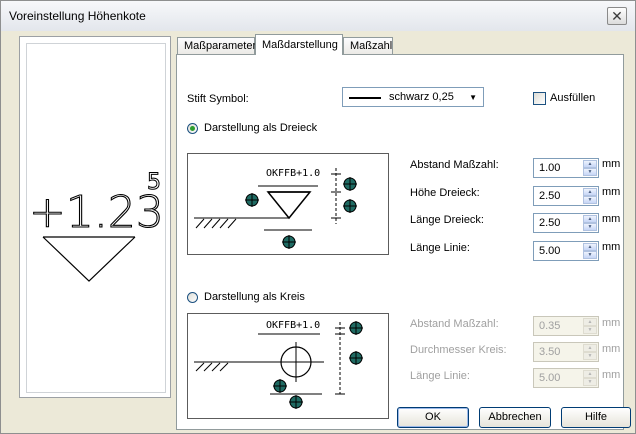 The width and height of the screenshot is (636, 434). I want to click on kreis-diagram-text: OKFFB+1.0, so click(293, 325).